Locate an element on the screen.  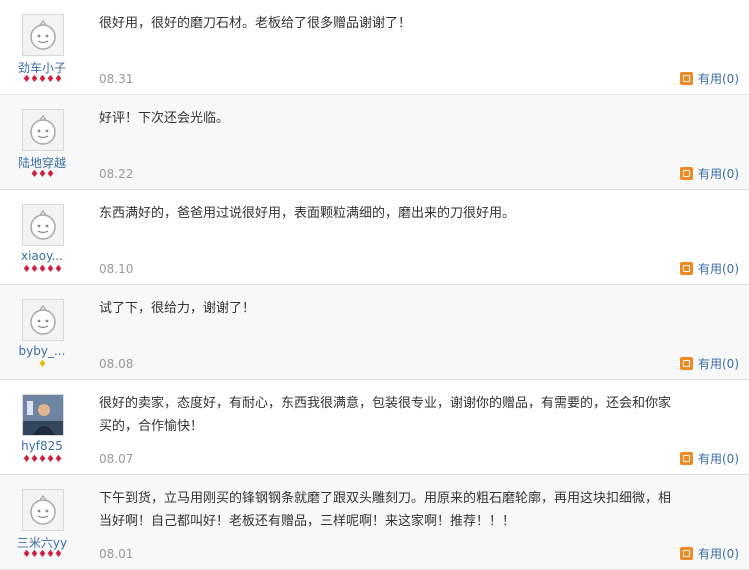
review-date: 08.01 is located at coordinates (116, 554).